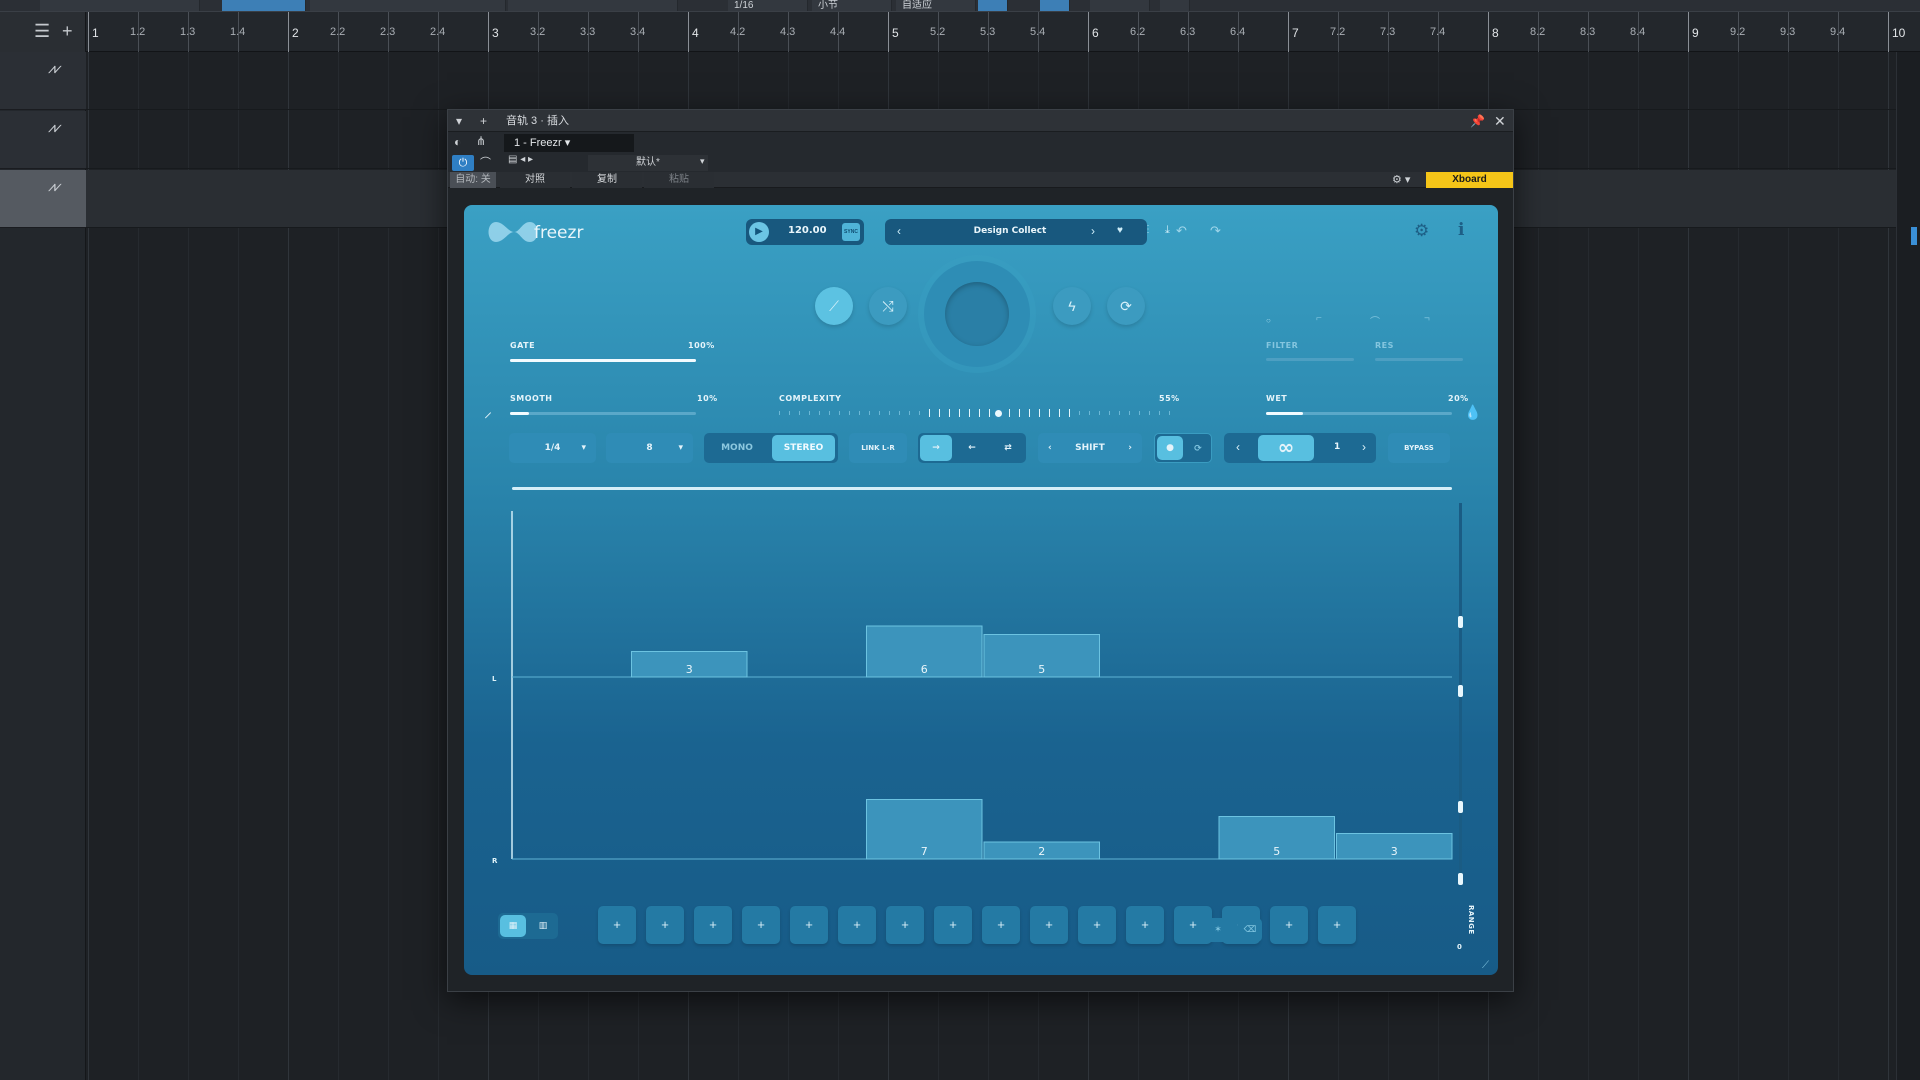 Image resolution: width=1920 pixels, height=1080 pixels. What do you see at coordinates (264, 5) in the screenshot?
I see `tool-select` at bounding box center [264, 5].